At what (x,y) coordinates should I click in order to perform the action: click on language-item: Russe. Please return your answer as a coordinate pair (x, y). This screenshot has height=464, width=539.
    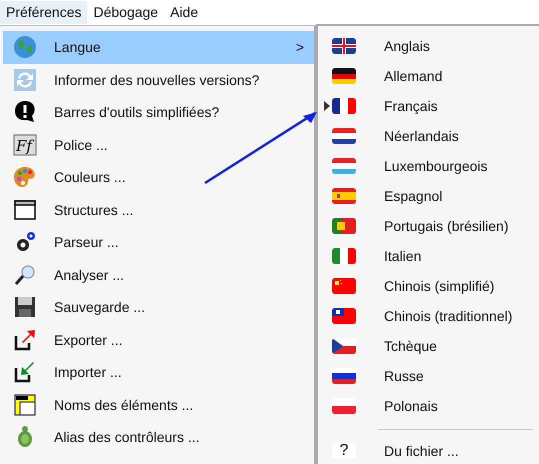
    Looking at the image, I should click on (428, 376).